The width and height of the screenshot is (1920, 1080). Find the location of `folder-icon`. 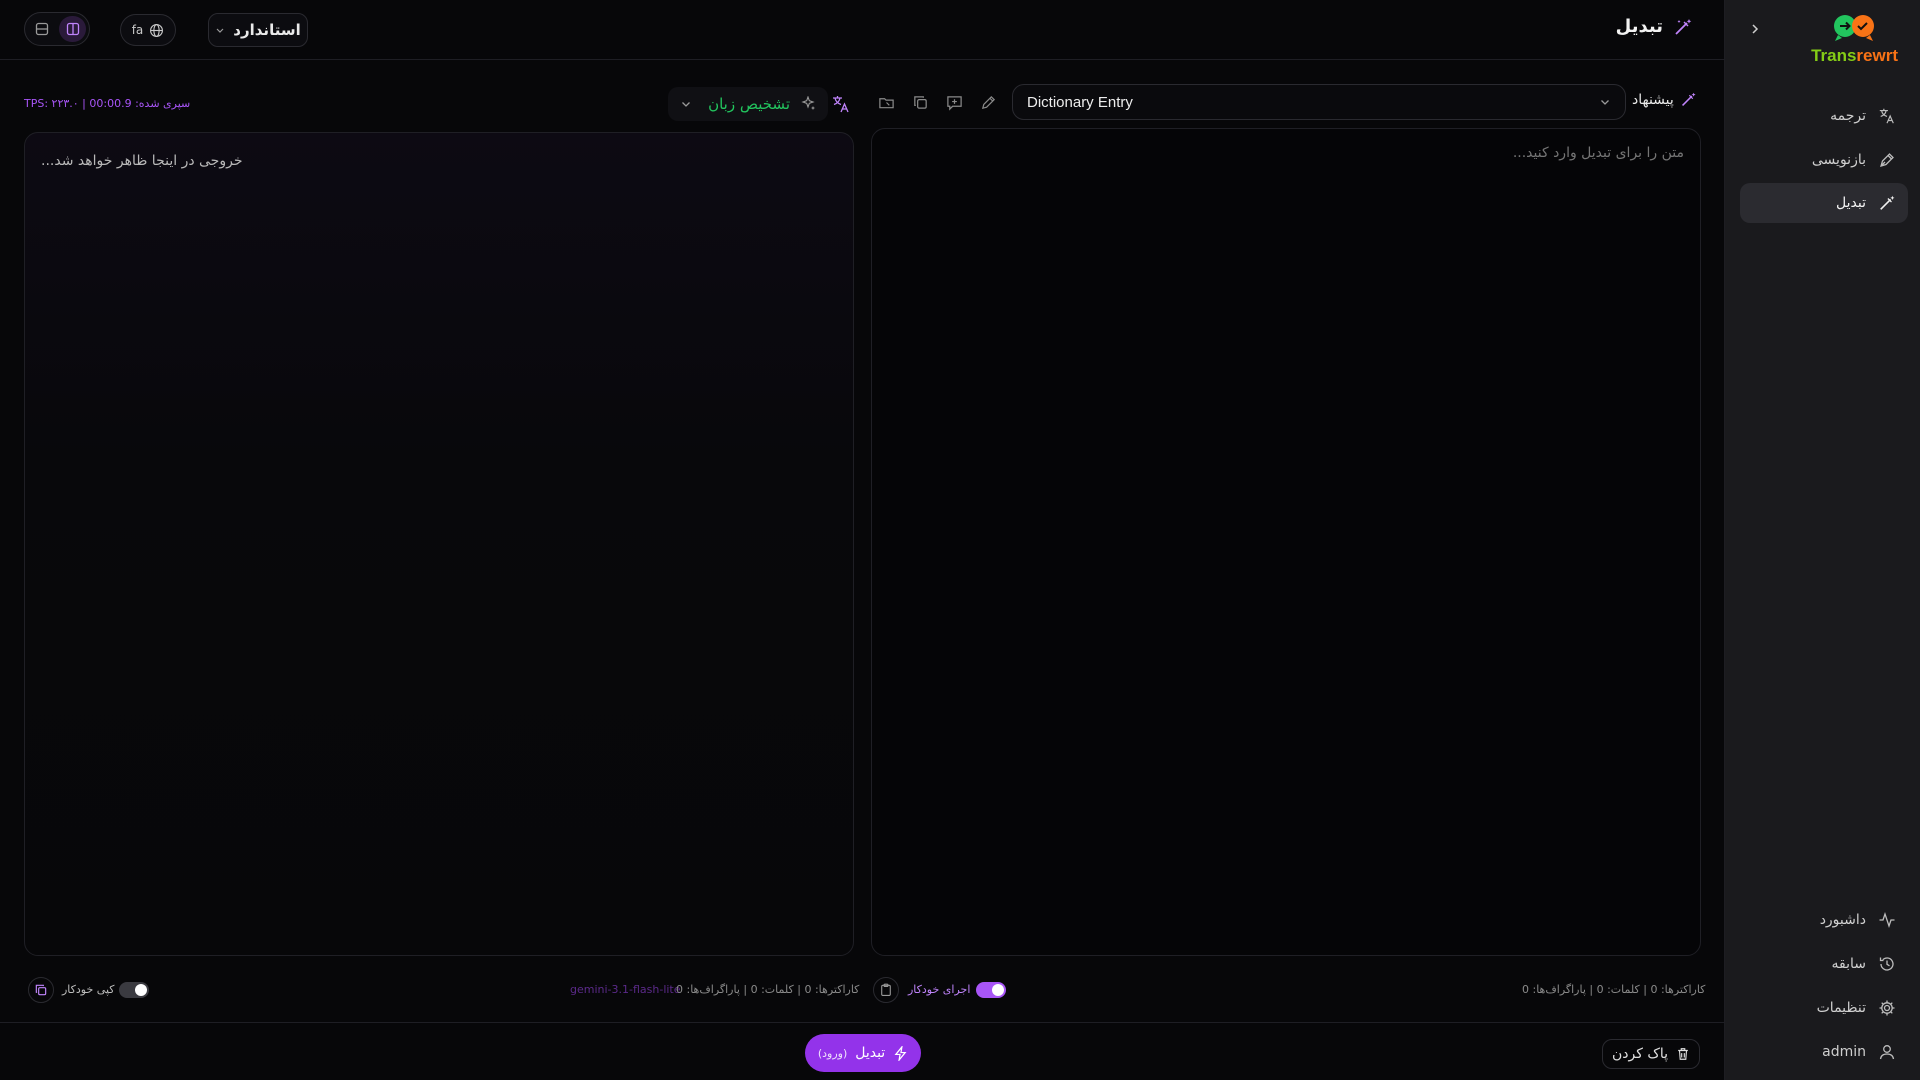

folder-icon is located at coordinates (886, 102).